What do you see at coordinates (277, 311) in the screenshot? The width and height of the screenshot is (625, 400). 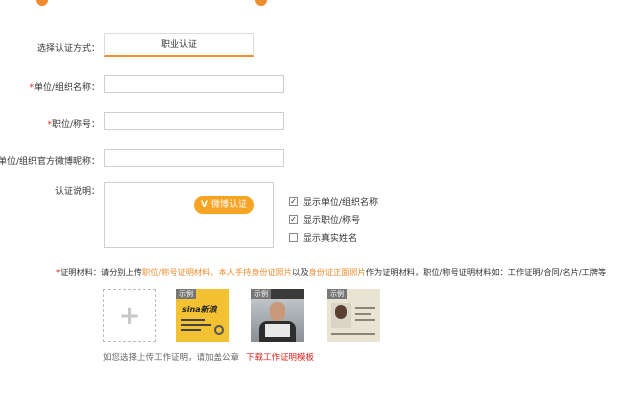 I see `person-face-icon` at bounding box center [277, 311].